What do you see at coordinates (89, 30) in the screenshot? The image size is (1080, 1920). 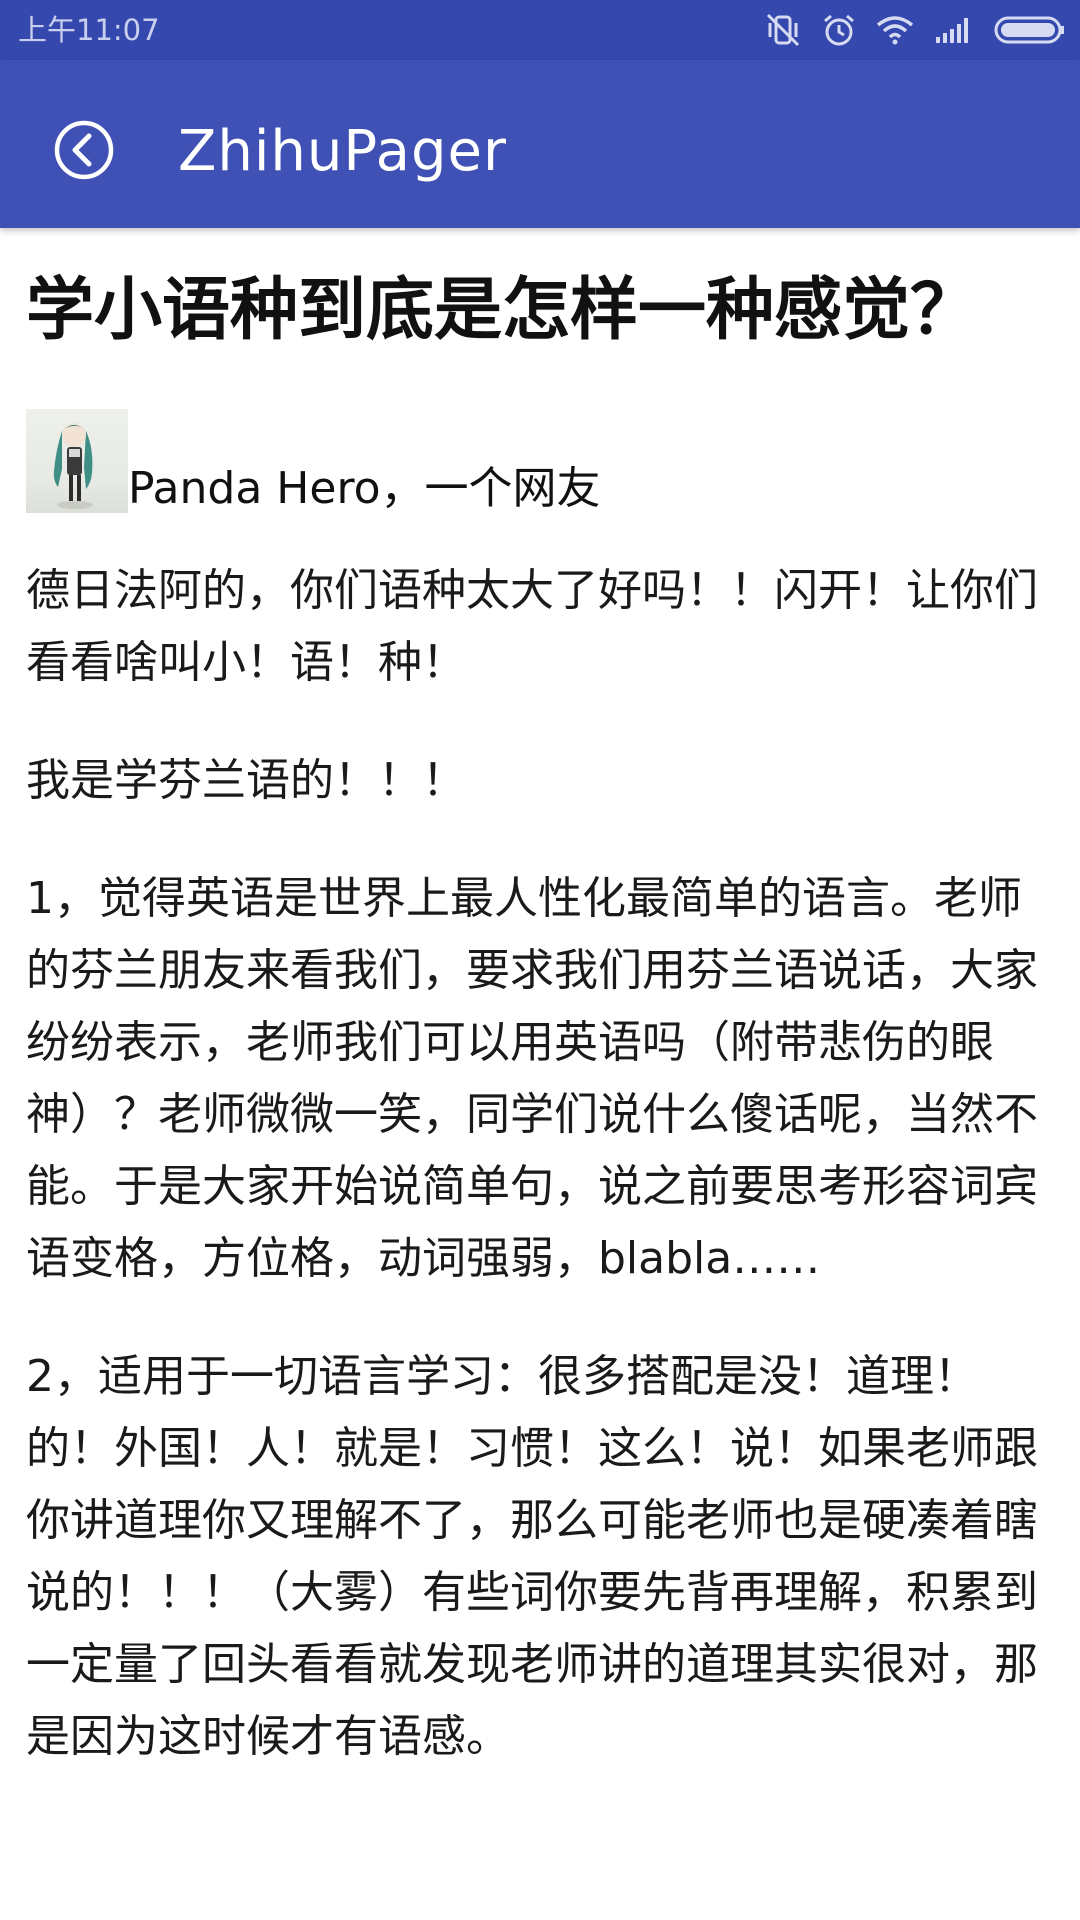 I see `status-time: 上午11:07` at bounding box center [89, 30].